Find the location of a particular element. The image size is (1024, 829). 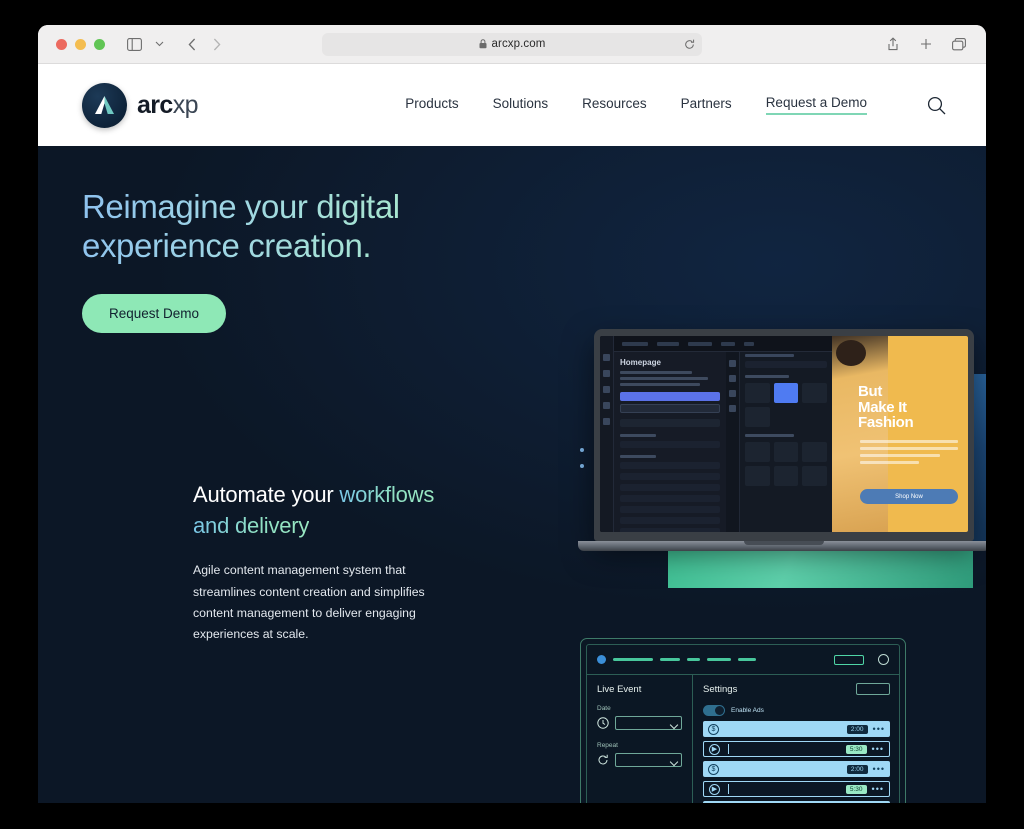

request-demo-button: Request Demo is located at coordinates (154, 313).